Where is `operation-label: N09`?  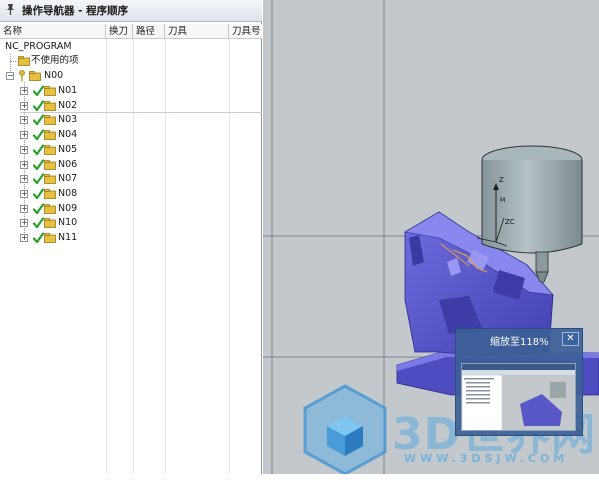
operation-label: N09 is located at coordinates (68, 208).